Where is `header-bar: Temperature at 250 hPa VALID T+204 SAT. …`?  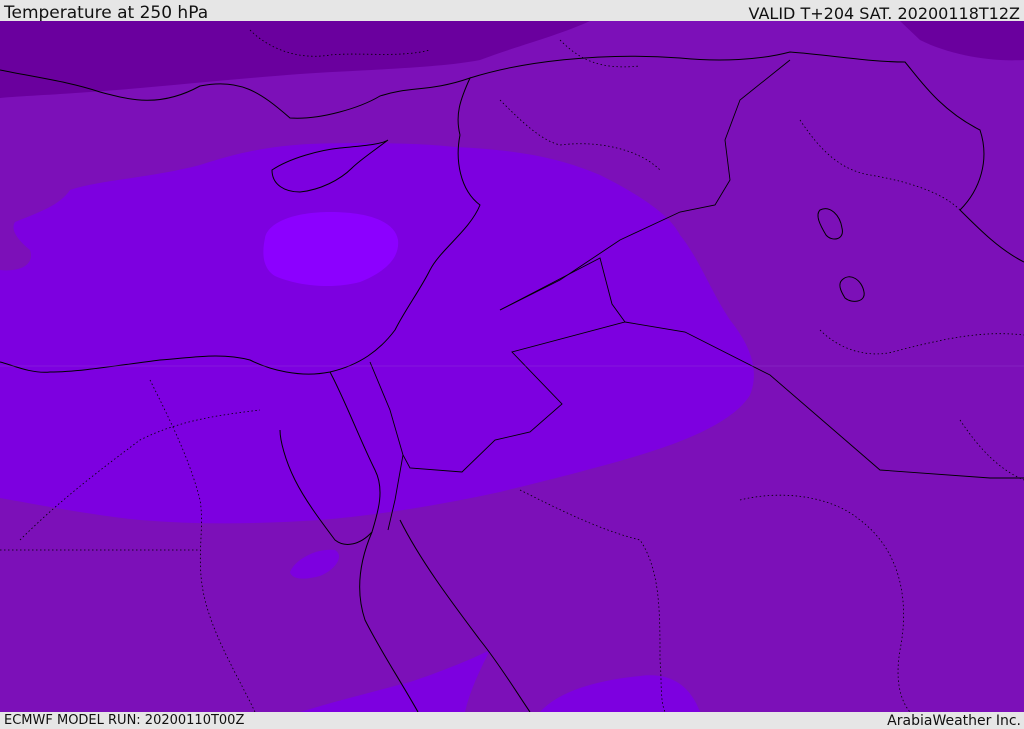
header-bar: Temperature at 250 hPa VALID T+204 SAT. … is located at coordinates (512, 11).